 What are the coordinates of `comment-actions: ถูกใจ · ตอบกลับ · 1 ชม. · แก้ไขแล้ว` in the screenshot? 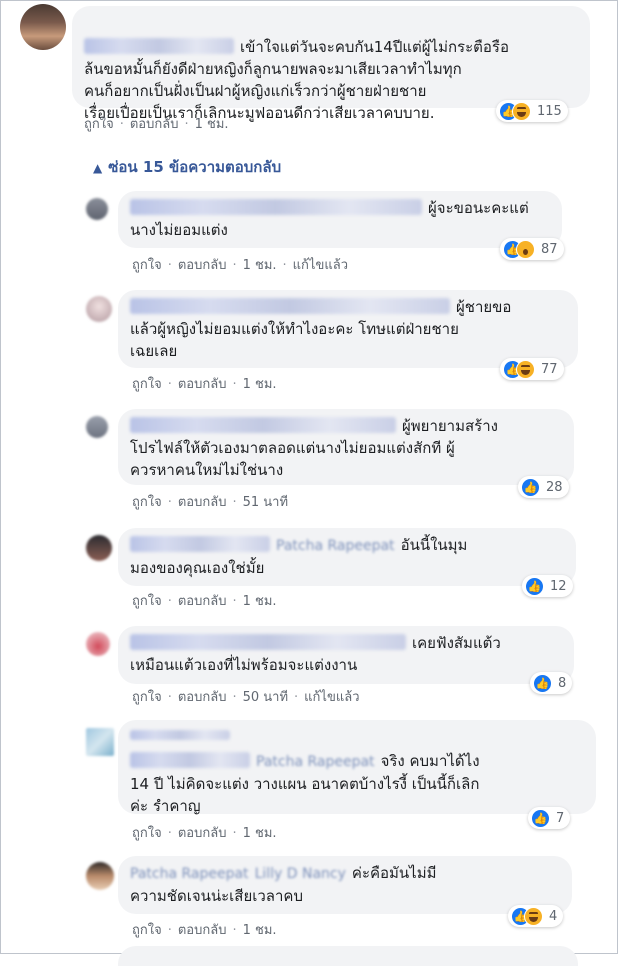 It's located at (240, 265).